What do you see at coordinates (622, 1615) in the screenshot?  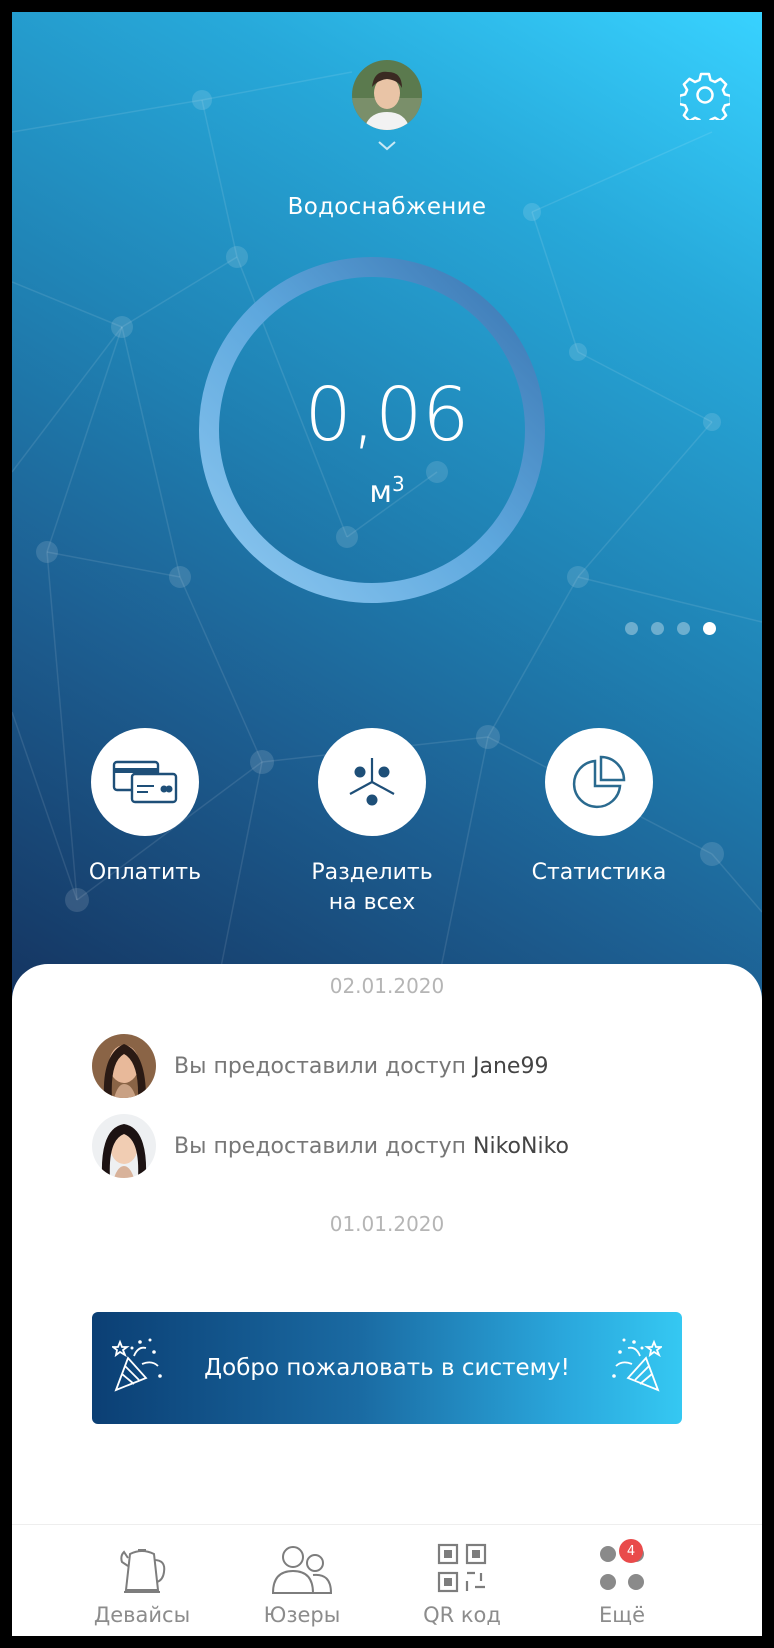 I see `tab-more-label: Ещё` at bounding box center [622, 1615].